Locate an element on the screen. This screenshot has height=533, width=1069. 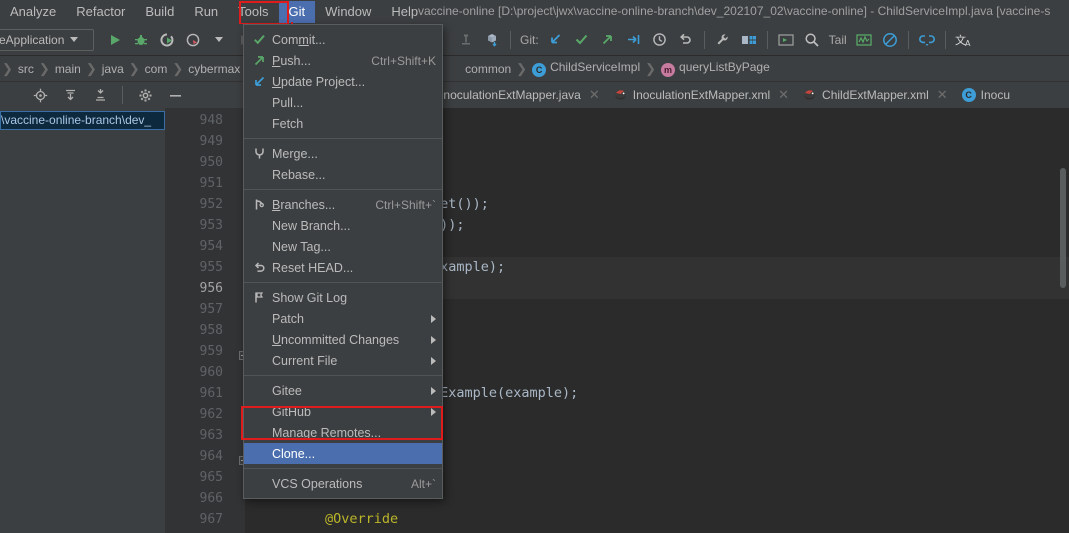
submenu-arrow-icon is located at coordinates (433, 318).